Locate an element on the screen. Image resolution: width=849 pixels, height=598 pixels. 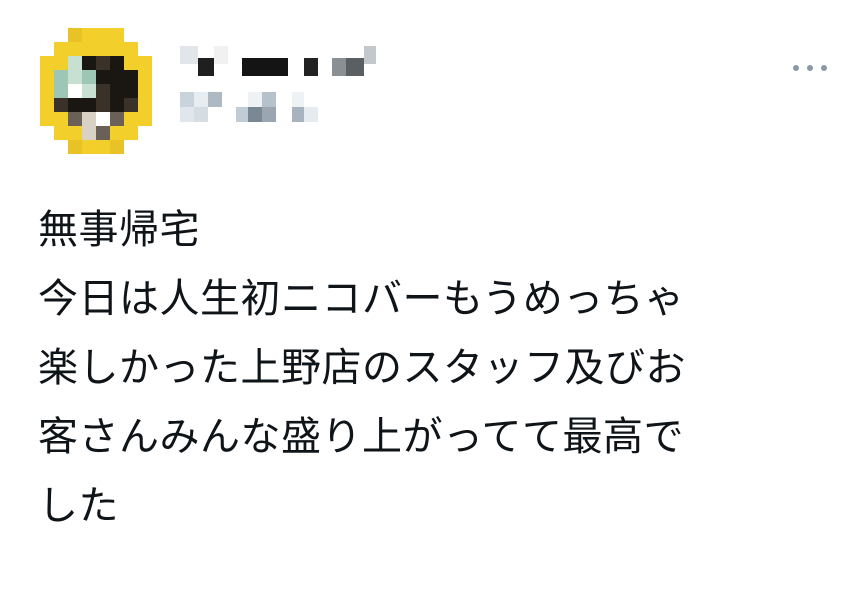
tweet-text-line: 楽しかった上野店のスタッフ及びお is located at coordinates (362, 368).